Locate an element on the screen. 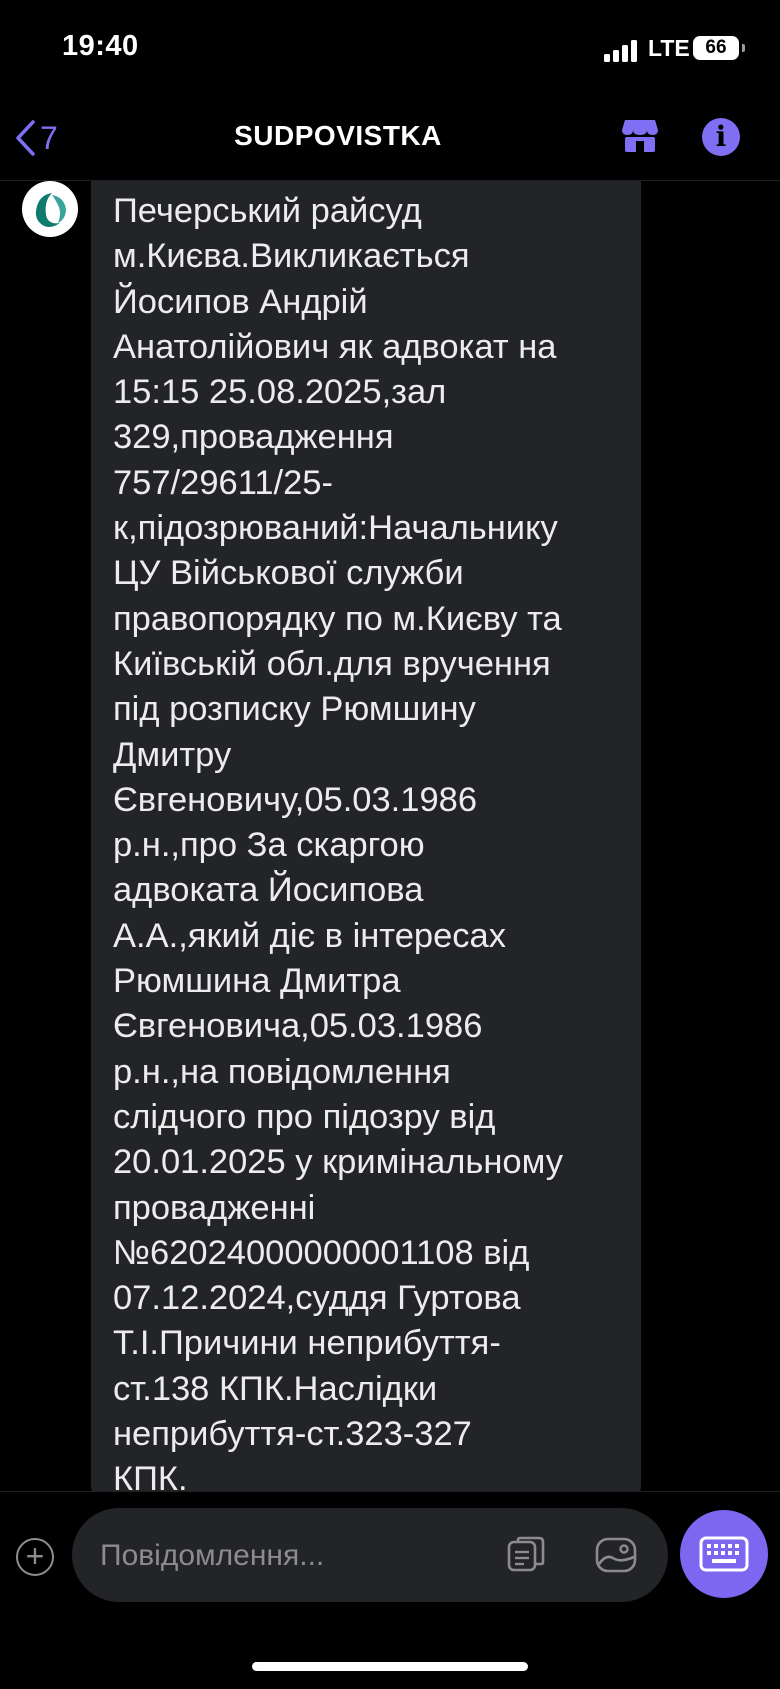 This screenshot has height=1689, width=780. message-line: Київській обл.для вручення is located at coordinates (332, 663).